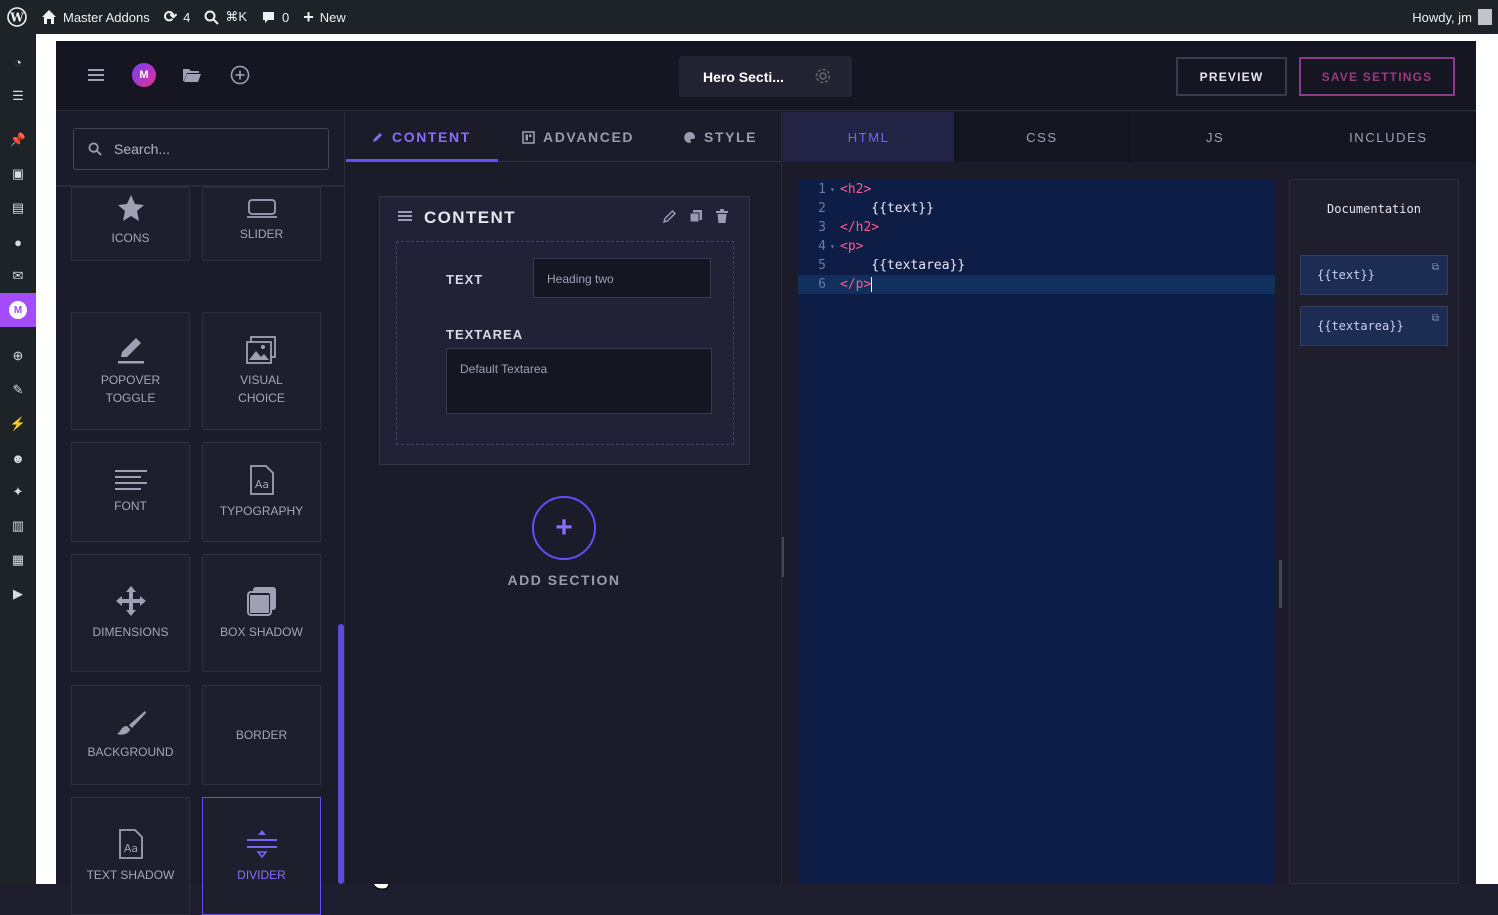  Describe the element at coordinates (130, 224) in the screenshot. I see `control-tile-icons: ICONS` at that location.